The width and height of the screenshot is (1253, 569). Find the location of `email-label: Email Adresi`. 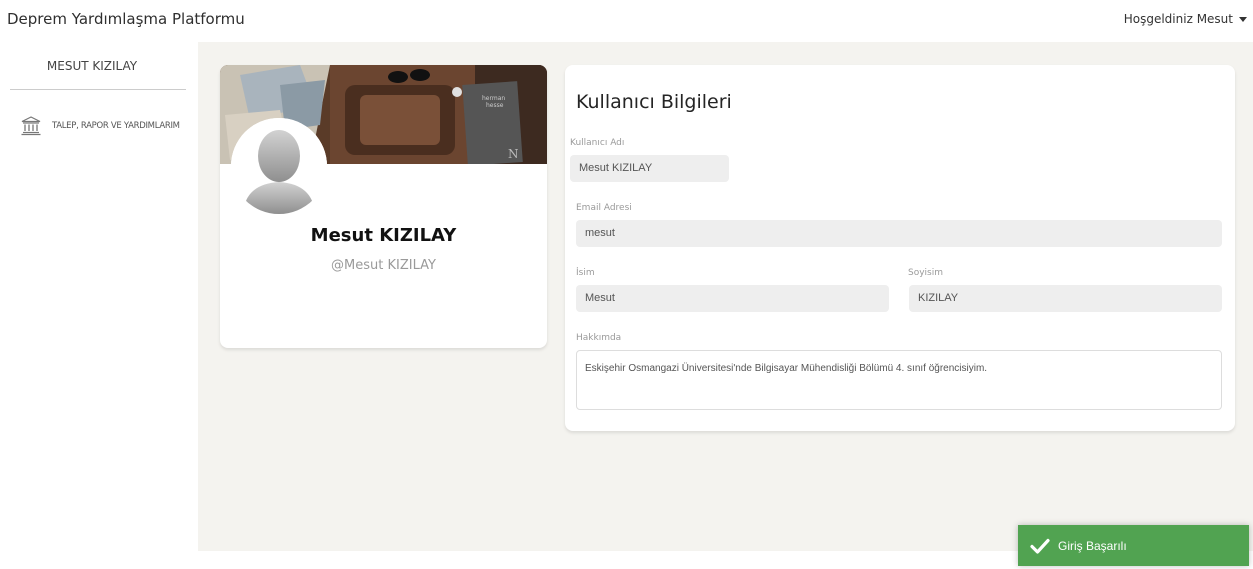

email-label: Email Adresi is located at coordinates (604, 208).